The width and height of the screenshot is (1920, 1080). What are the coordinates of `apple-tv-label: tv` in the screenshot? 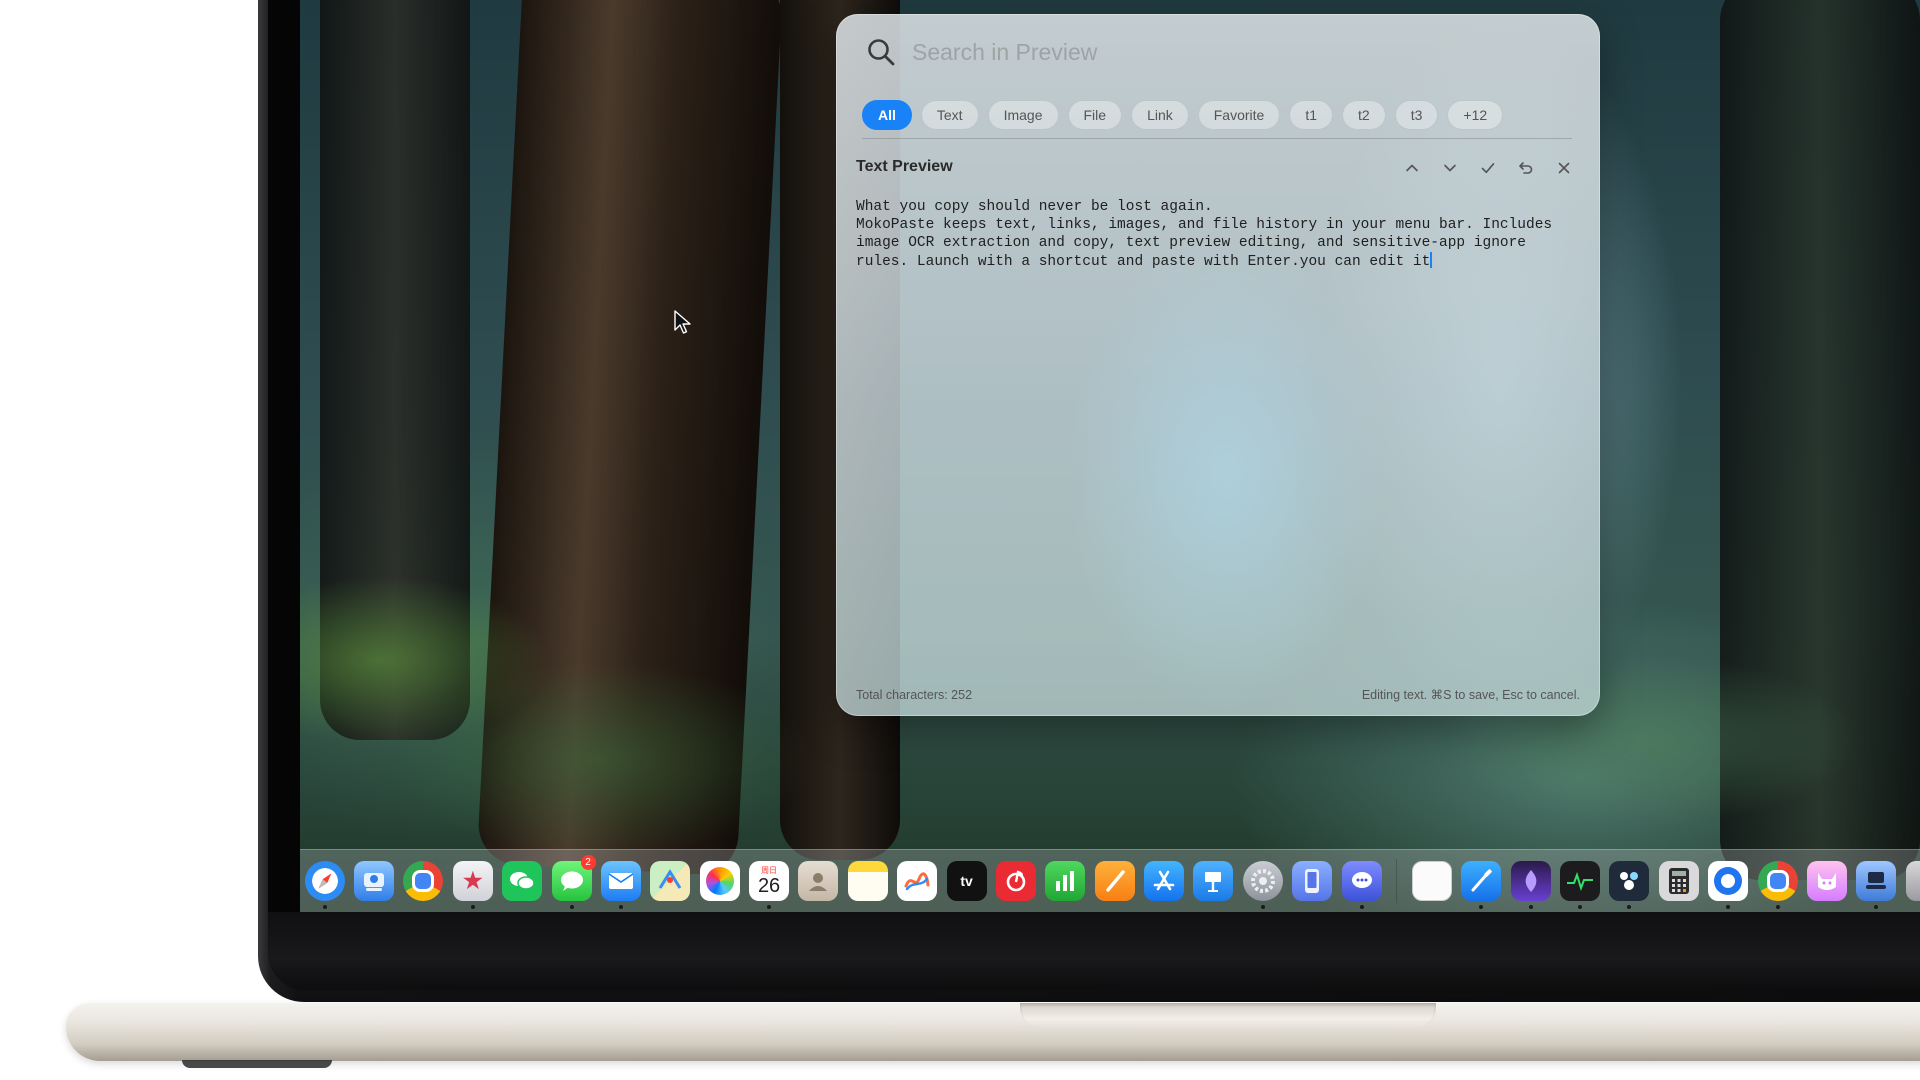 It's located at (966, 881).